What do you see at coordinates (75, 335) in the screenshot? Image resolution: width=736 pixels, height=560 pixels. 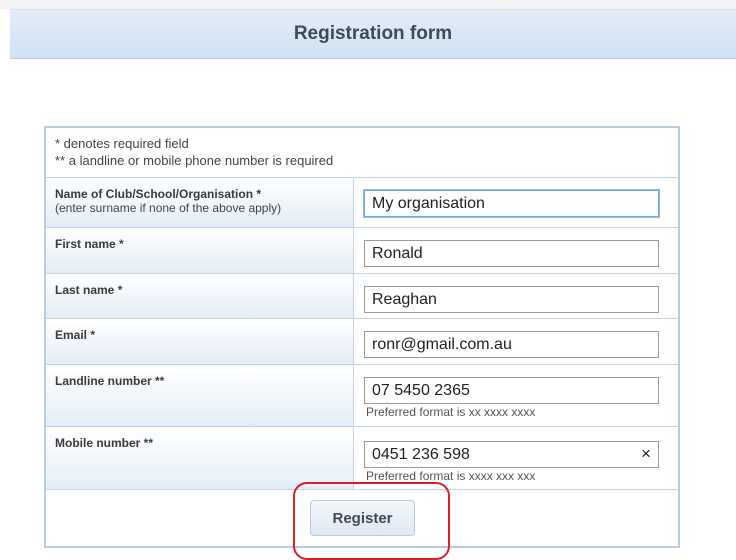 I see `email-label: Email *` at bounding box center [75, 335].